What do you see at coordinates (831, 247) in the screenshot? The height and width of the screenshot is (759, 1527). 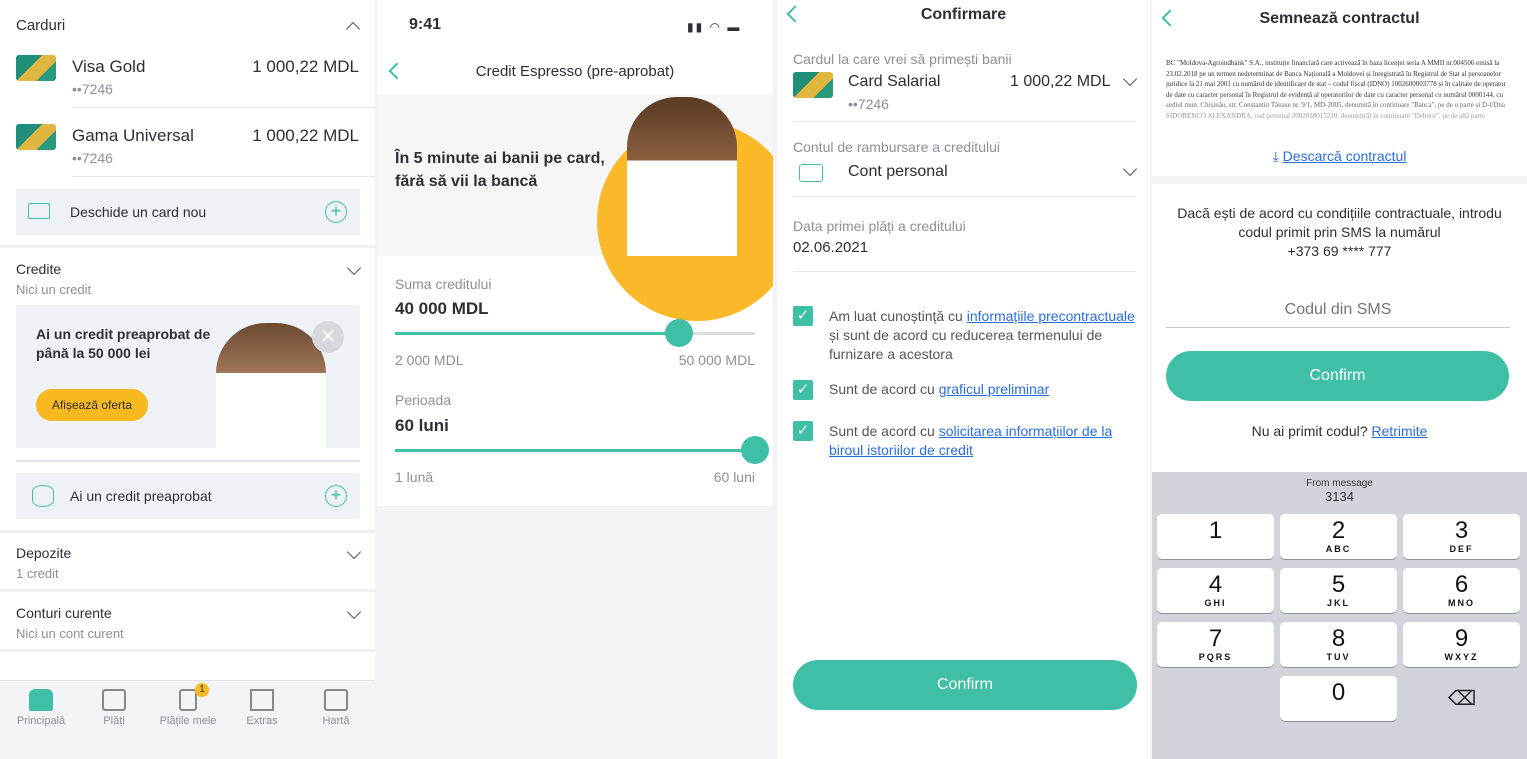 I see `date-value: 02.06.2021` at bounding box center [831, 247].